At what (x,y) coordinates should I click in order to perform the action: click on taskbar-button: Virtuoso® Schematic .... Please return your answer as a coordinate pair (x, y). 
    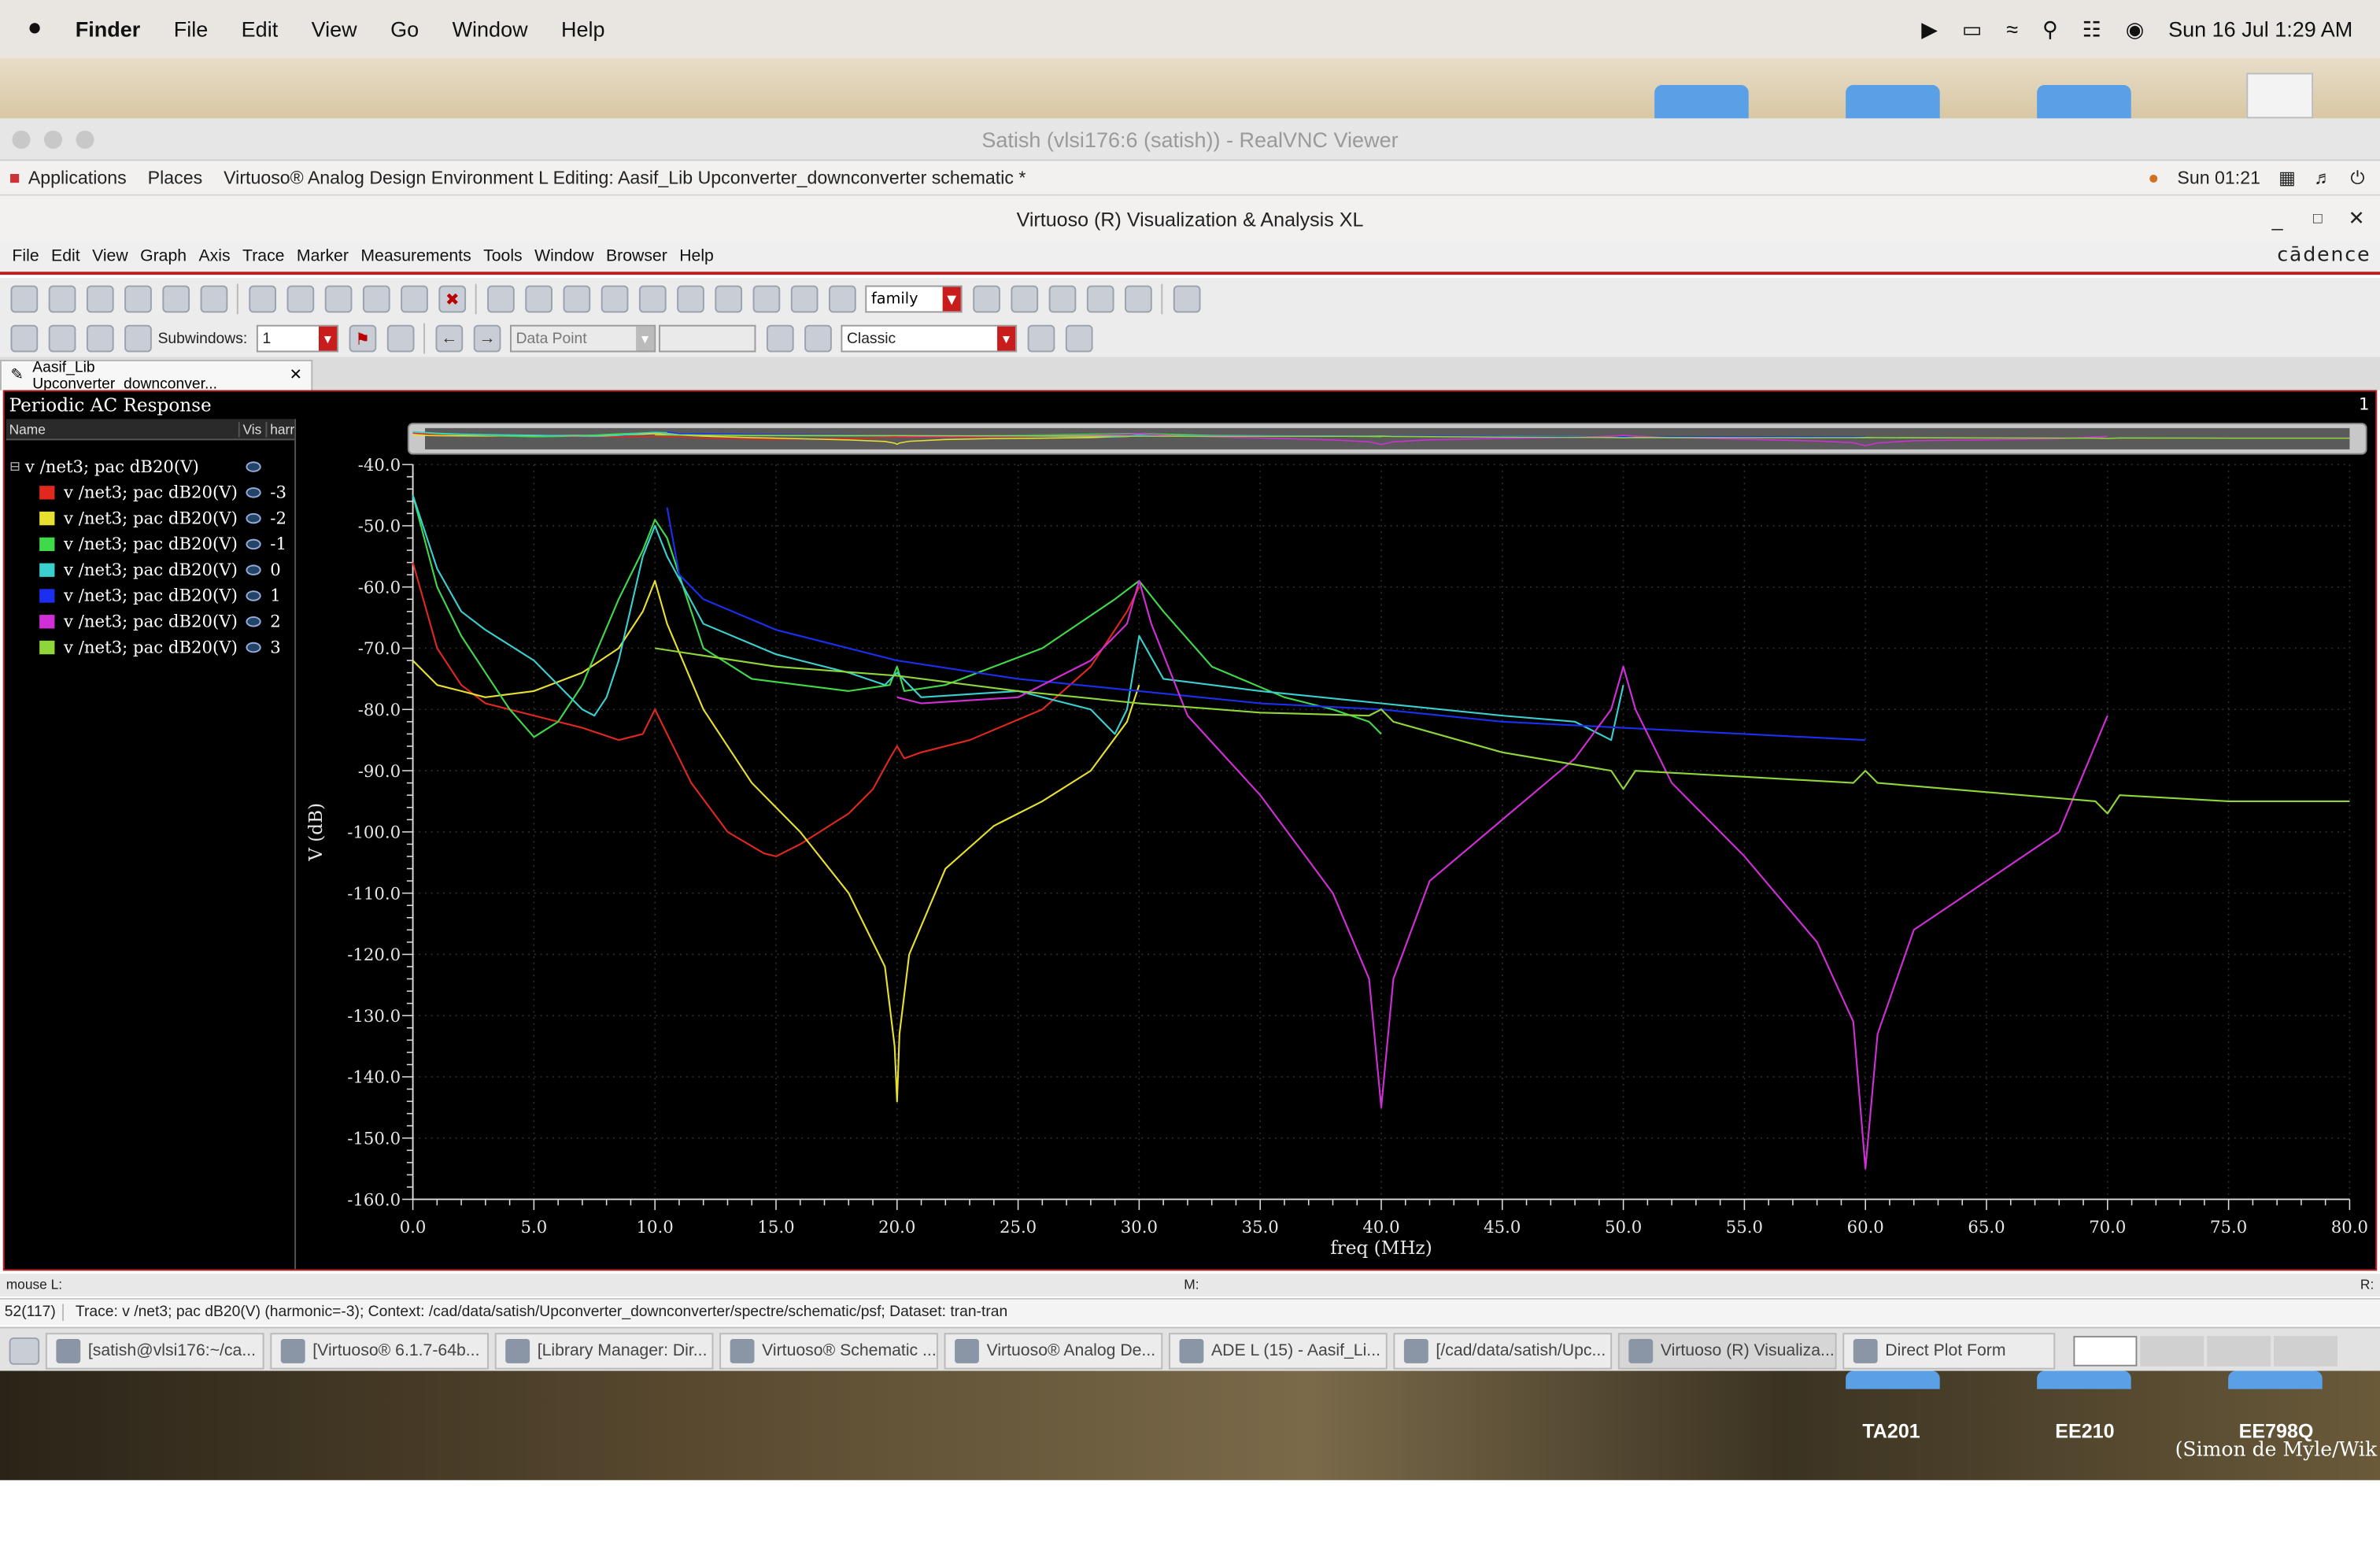
    Looking at the image, I should click on (828, 1350).